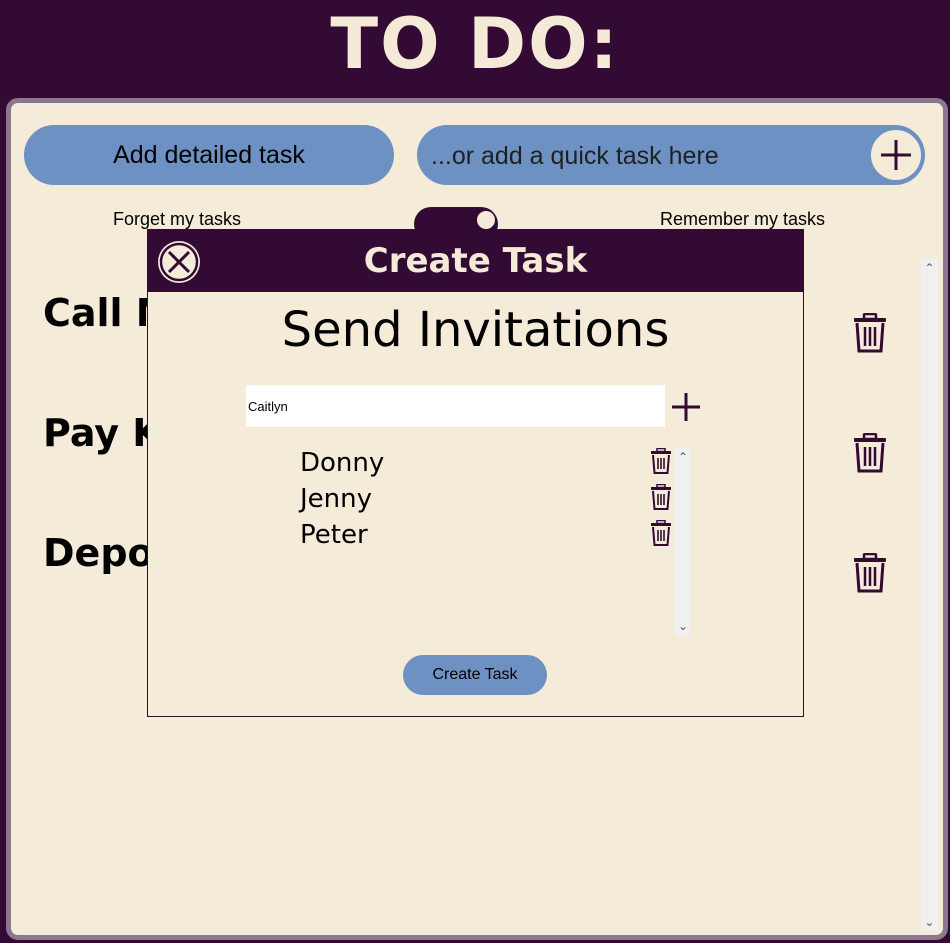 The image size is (950, 943). I want to click on modal-header: Create Task, so click(475, 261).